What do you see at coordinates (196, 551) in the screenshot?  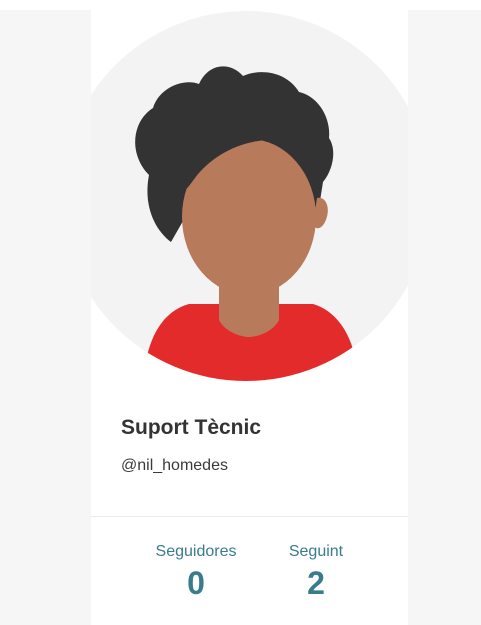 I see `followers-label: Seguidores` at bounding box center [196, 551].